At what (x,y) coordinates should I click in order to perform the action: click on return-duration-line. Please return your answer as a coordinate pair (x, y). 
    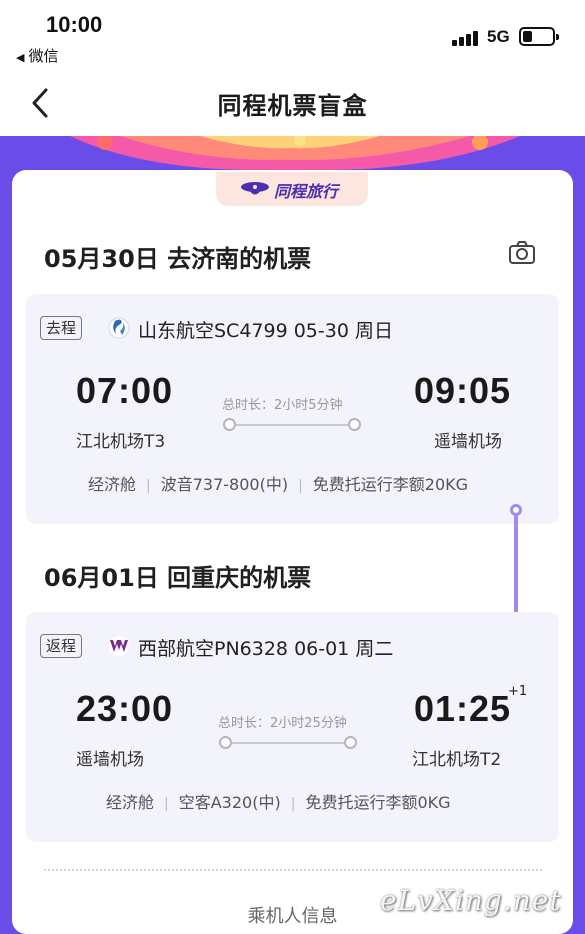
    Looking at the image, I should click on (289, 743).